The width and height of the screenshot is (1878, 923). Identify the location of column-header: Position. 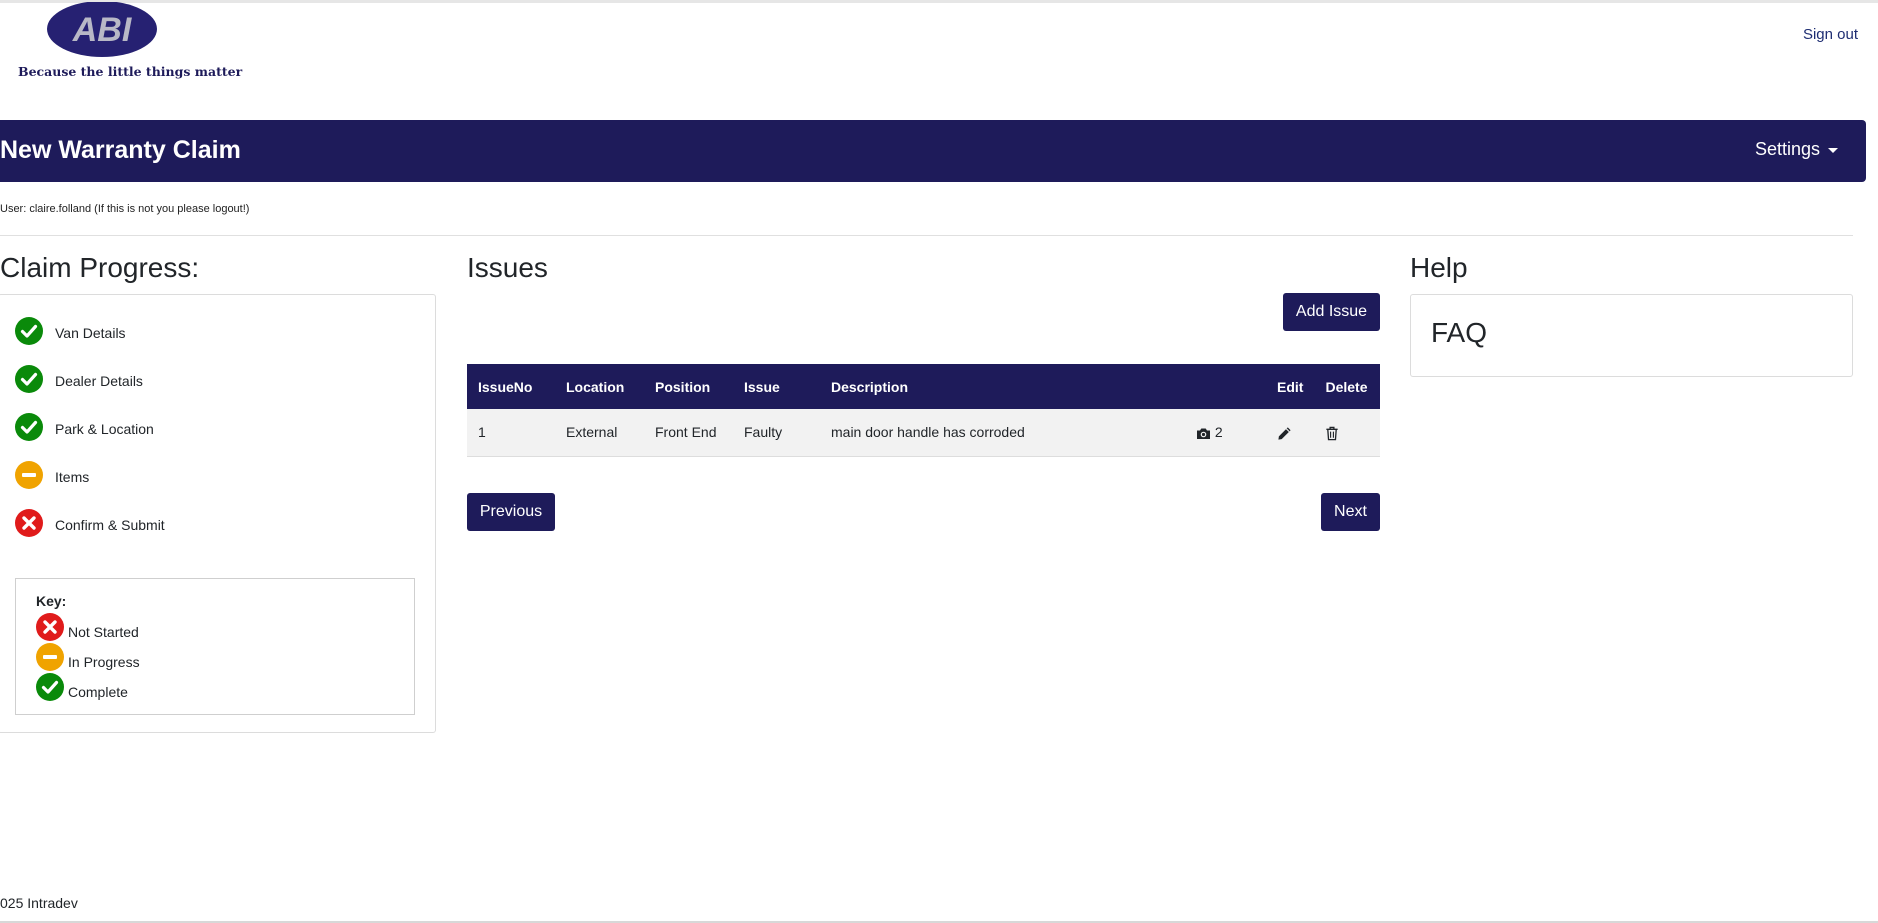
(683, 386).